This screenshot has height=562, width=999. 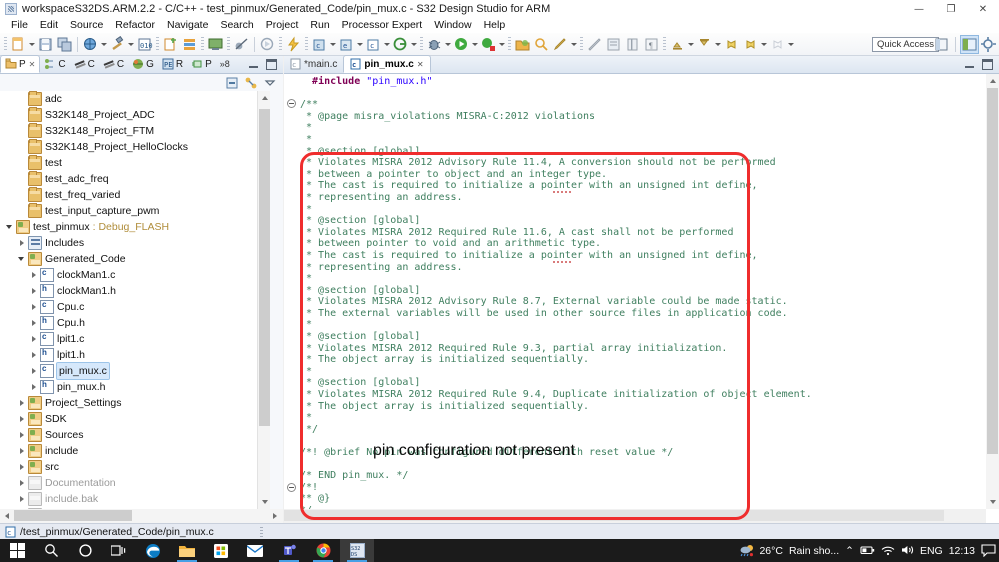 What do you see at coordinates (251, 83) in the screenshot?
I see `link-with-editor-icon` at bounding box center [251, 83].